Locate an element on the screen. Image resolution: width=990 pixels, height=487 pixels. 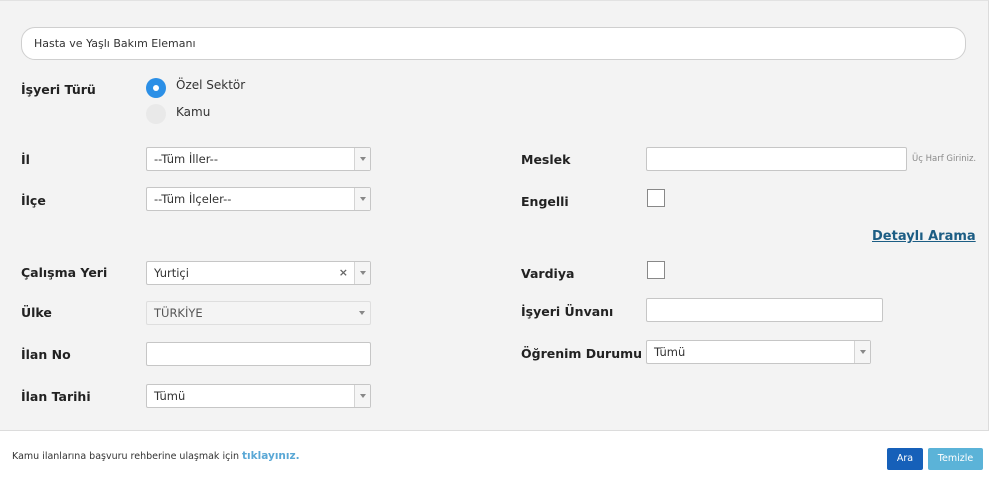
radio-public-sector-label: Kamu is located at coordinates (193, 112).